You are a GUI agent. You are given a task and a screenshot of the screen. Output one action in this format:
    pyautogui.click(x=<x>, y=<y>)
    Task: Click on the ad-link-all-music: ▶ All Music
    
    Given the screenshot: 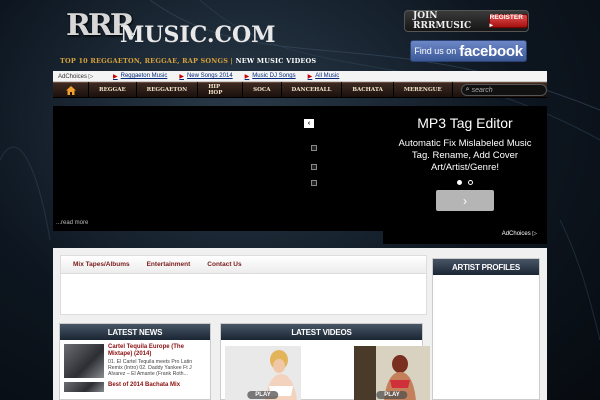 What is the action you would take?
    pyautogui.click(x=324, y=76)
    